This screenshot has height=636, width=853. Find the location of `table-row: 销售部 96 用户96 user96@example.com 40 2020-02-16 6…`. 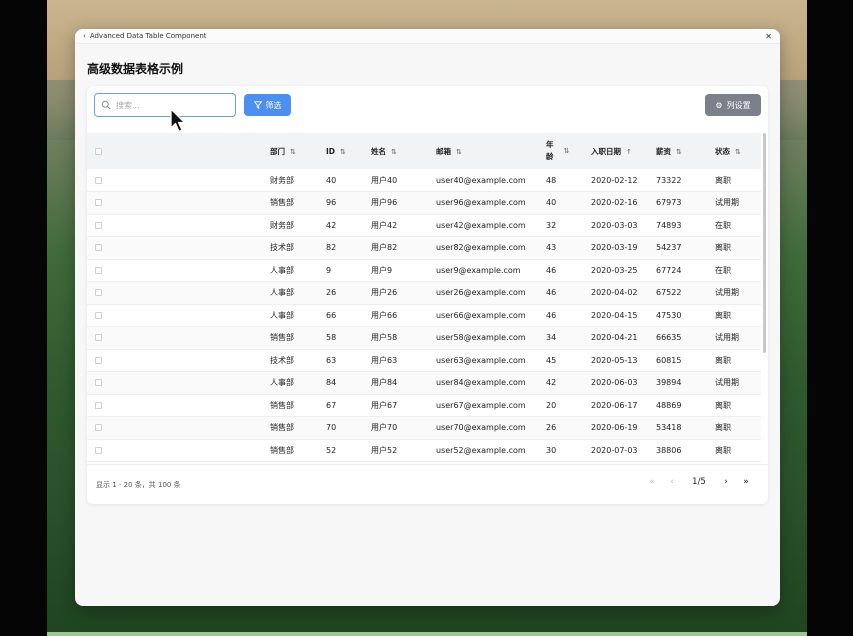

table-row: 销售部 96 用户96 user96@example.com 40 2020-02-16 6… is located at coordinates (424, 203).